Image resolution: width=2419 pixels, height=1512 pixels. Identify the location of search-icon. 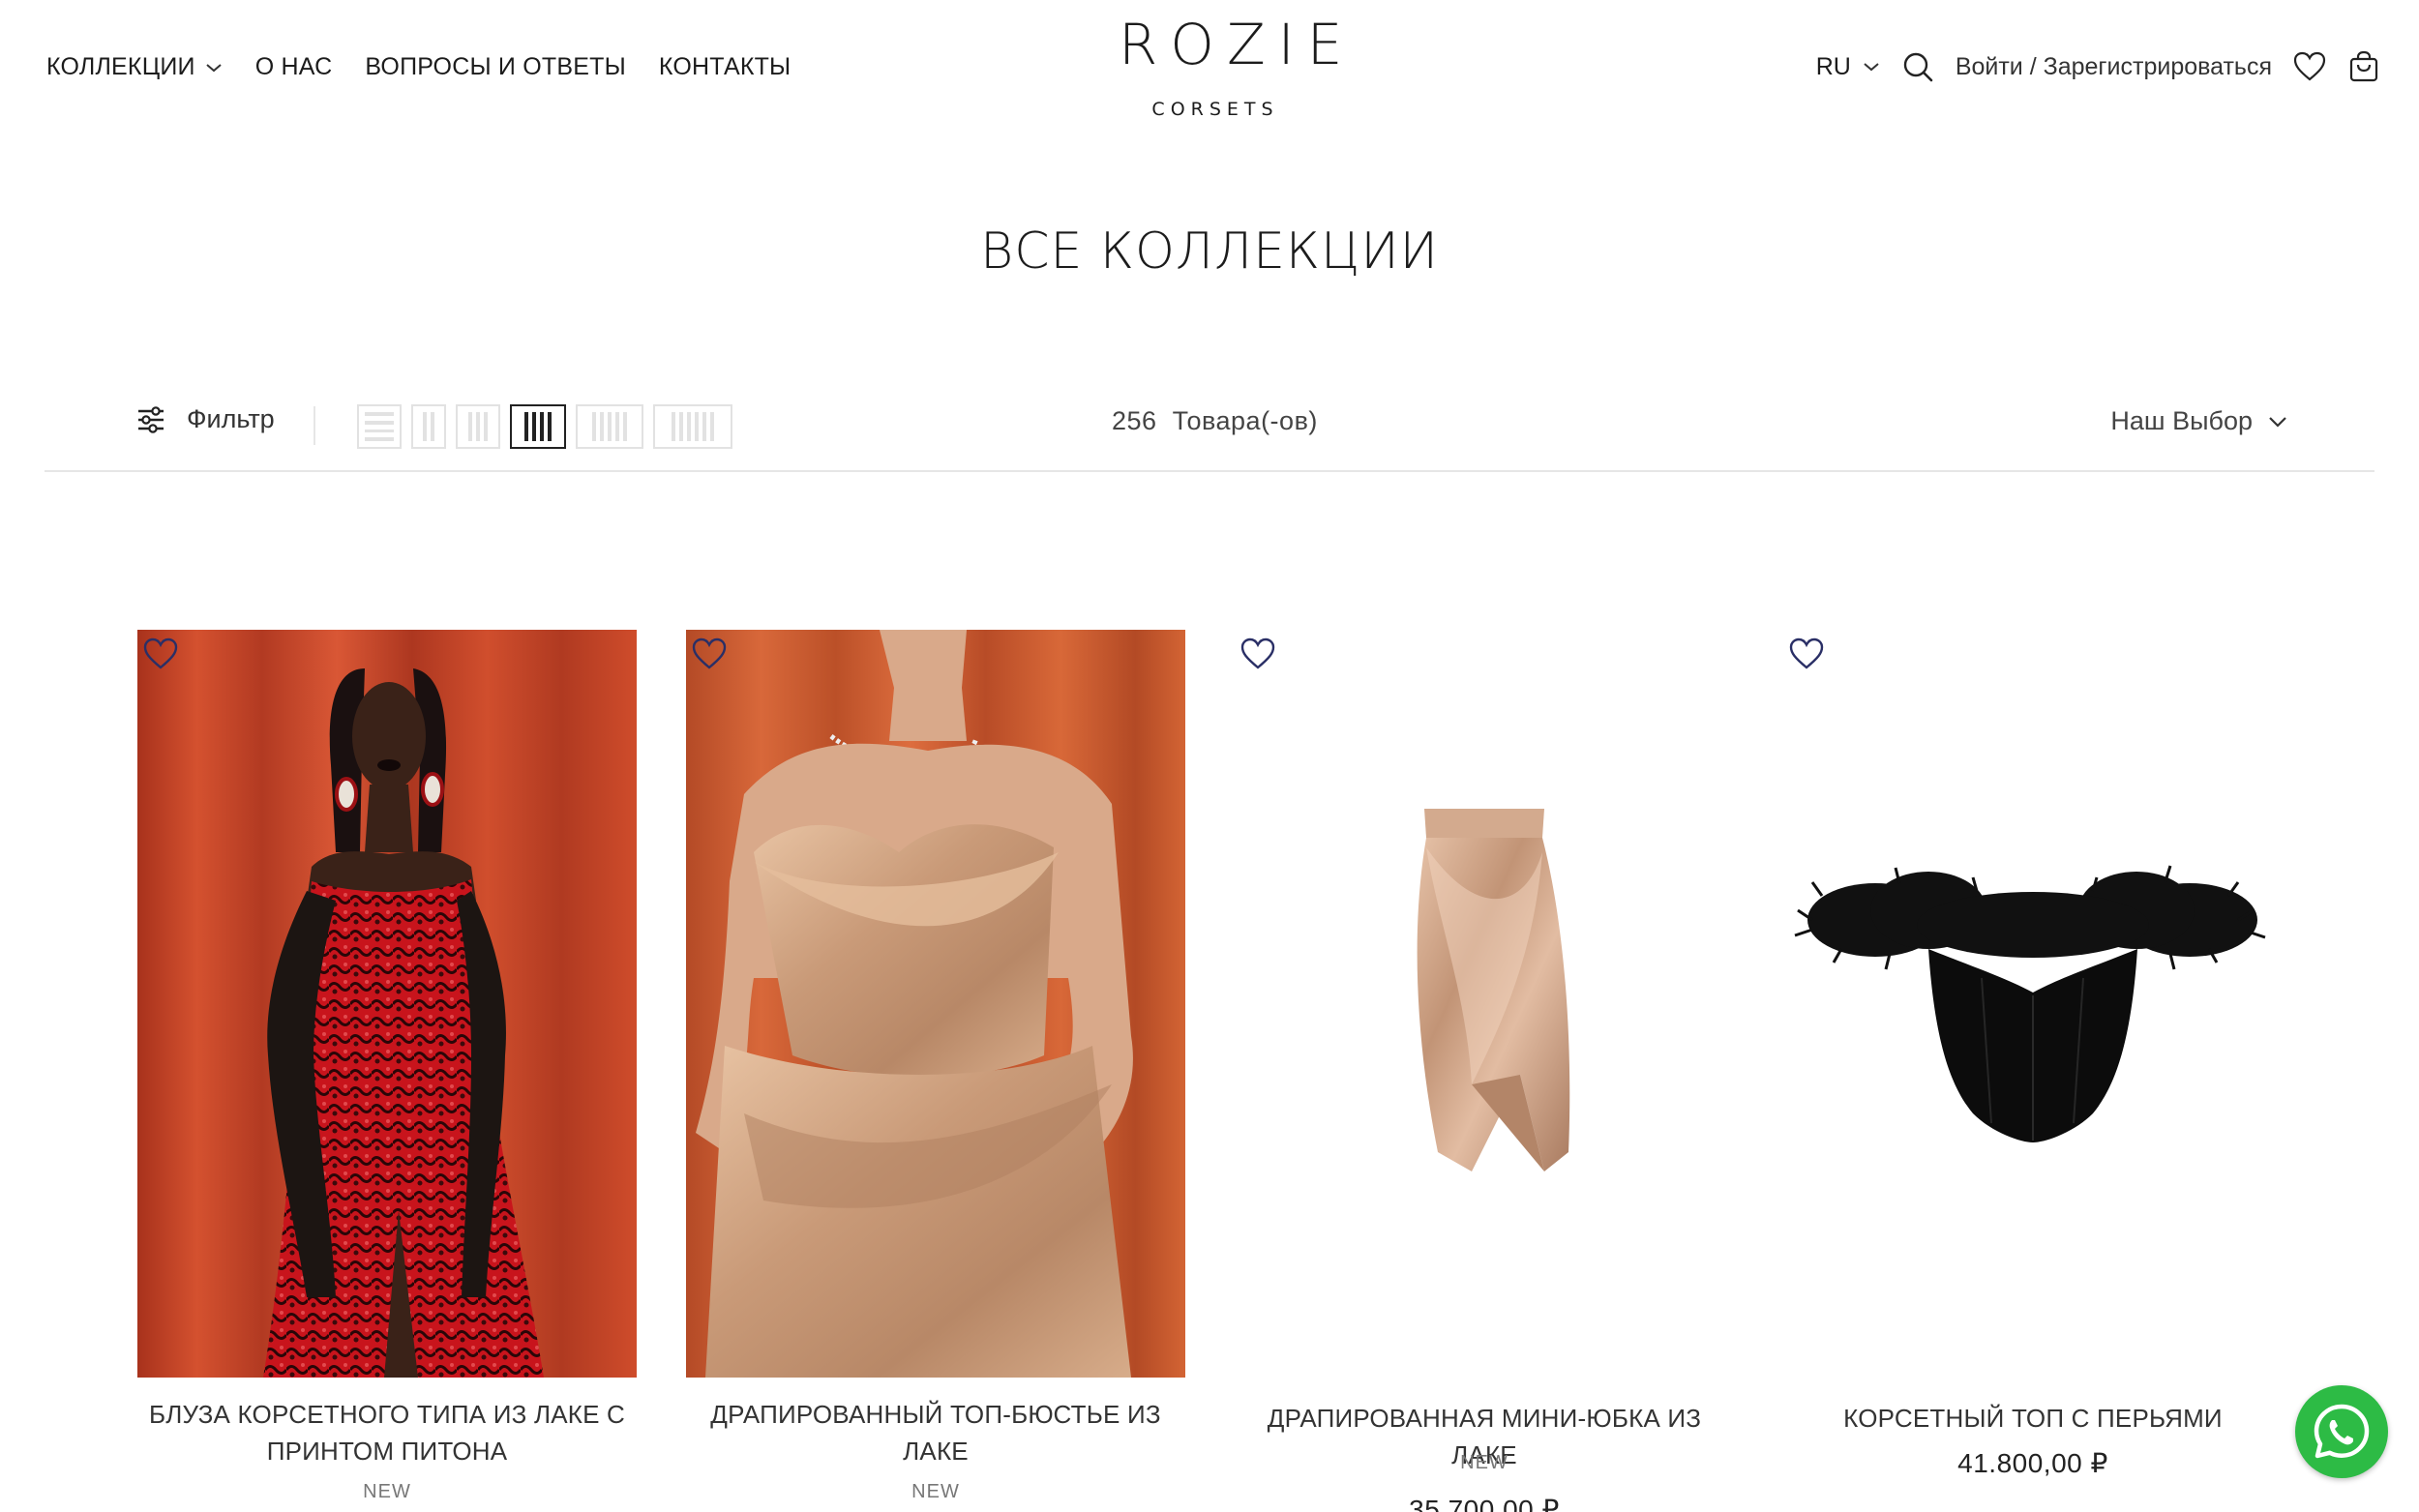
(1917, 66).